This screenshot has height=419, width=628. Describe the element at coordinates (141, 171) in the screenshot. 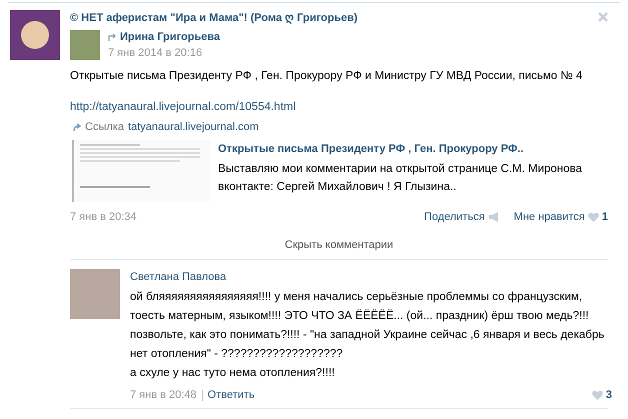

I see `document-thumbnail-drawing` at that location.